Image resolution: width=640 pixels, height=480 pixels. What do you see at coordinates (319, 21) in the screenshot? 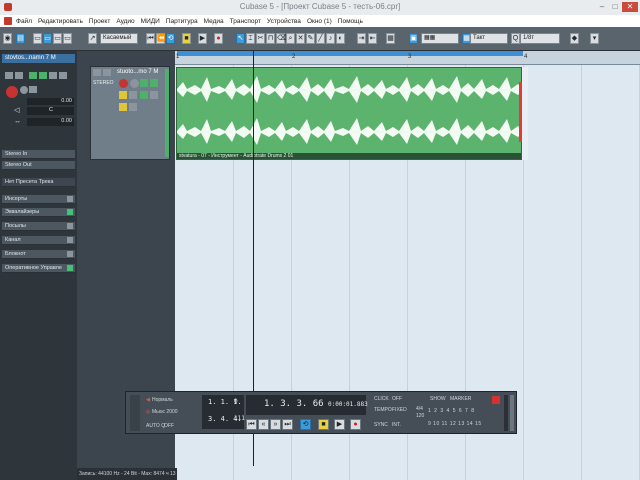
I see `menu-window: Окно (1)` at bounding box center [319, 21].